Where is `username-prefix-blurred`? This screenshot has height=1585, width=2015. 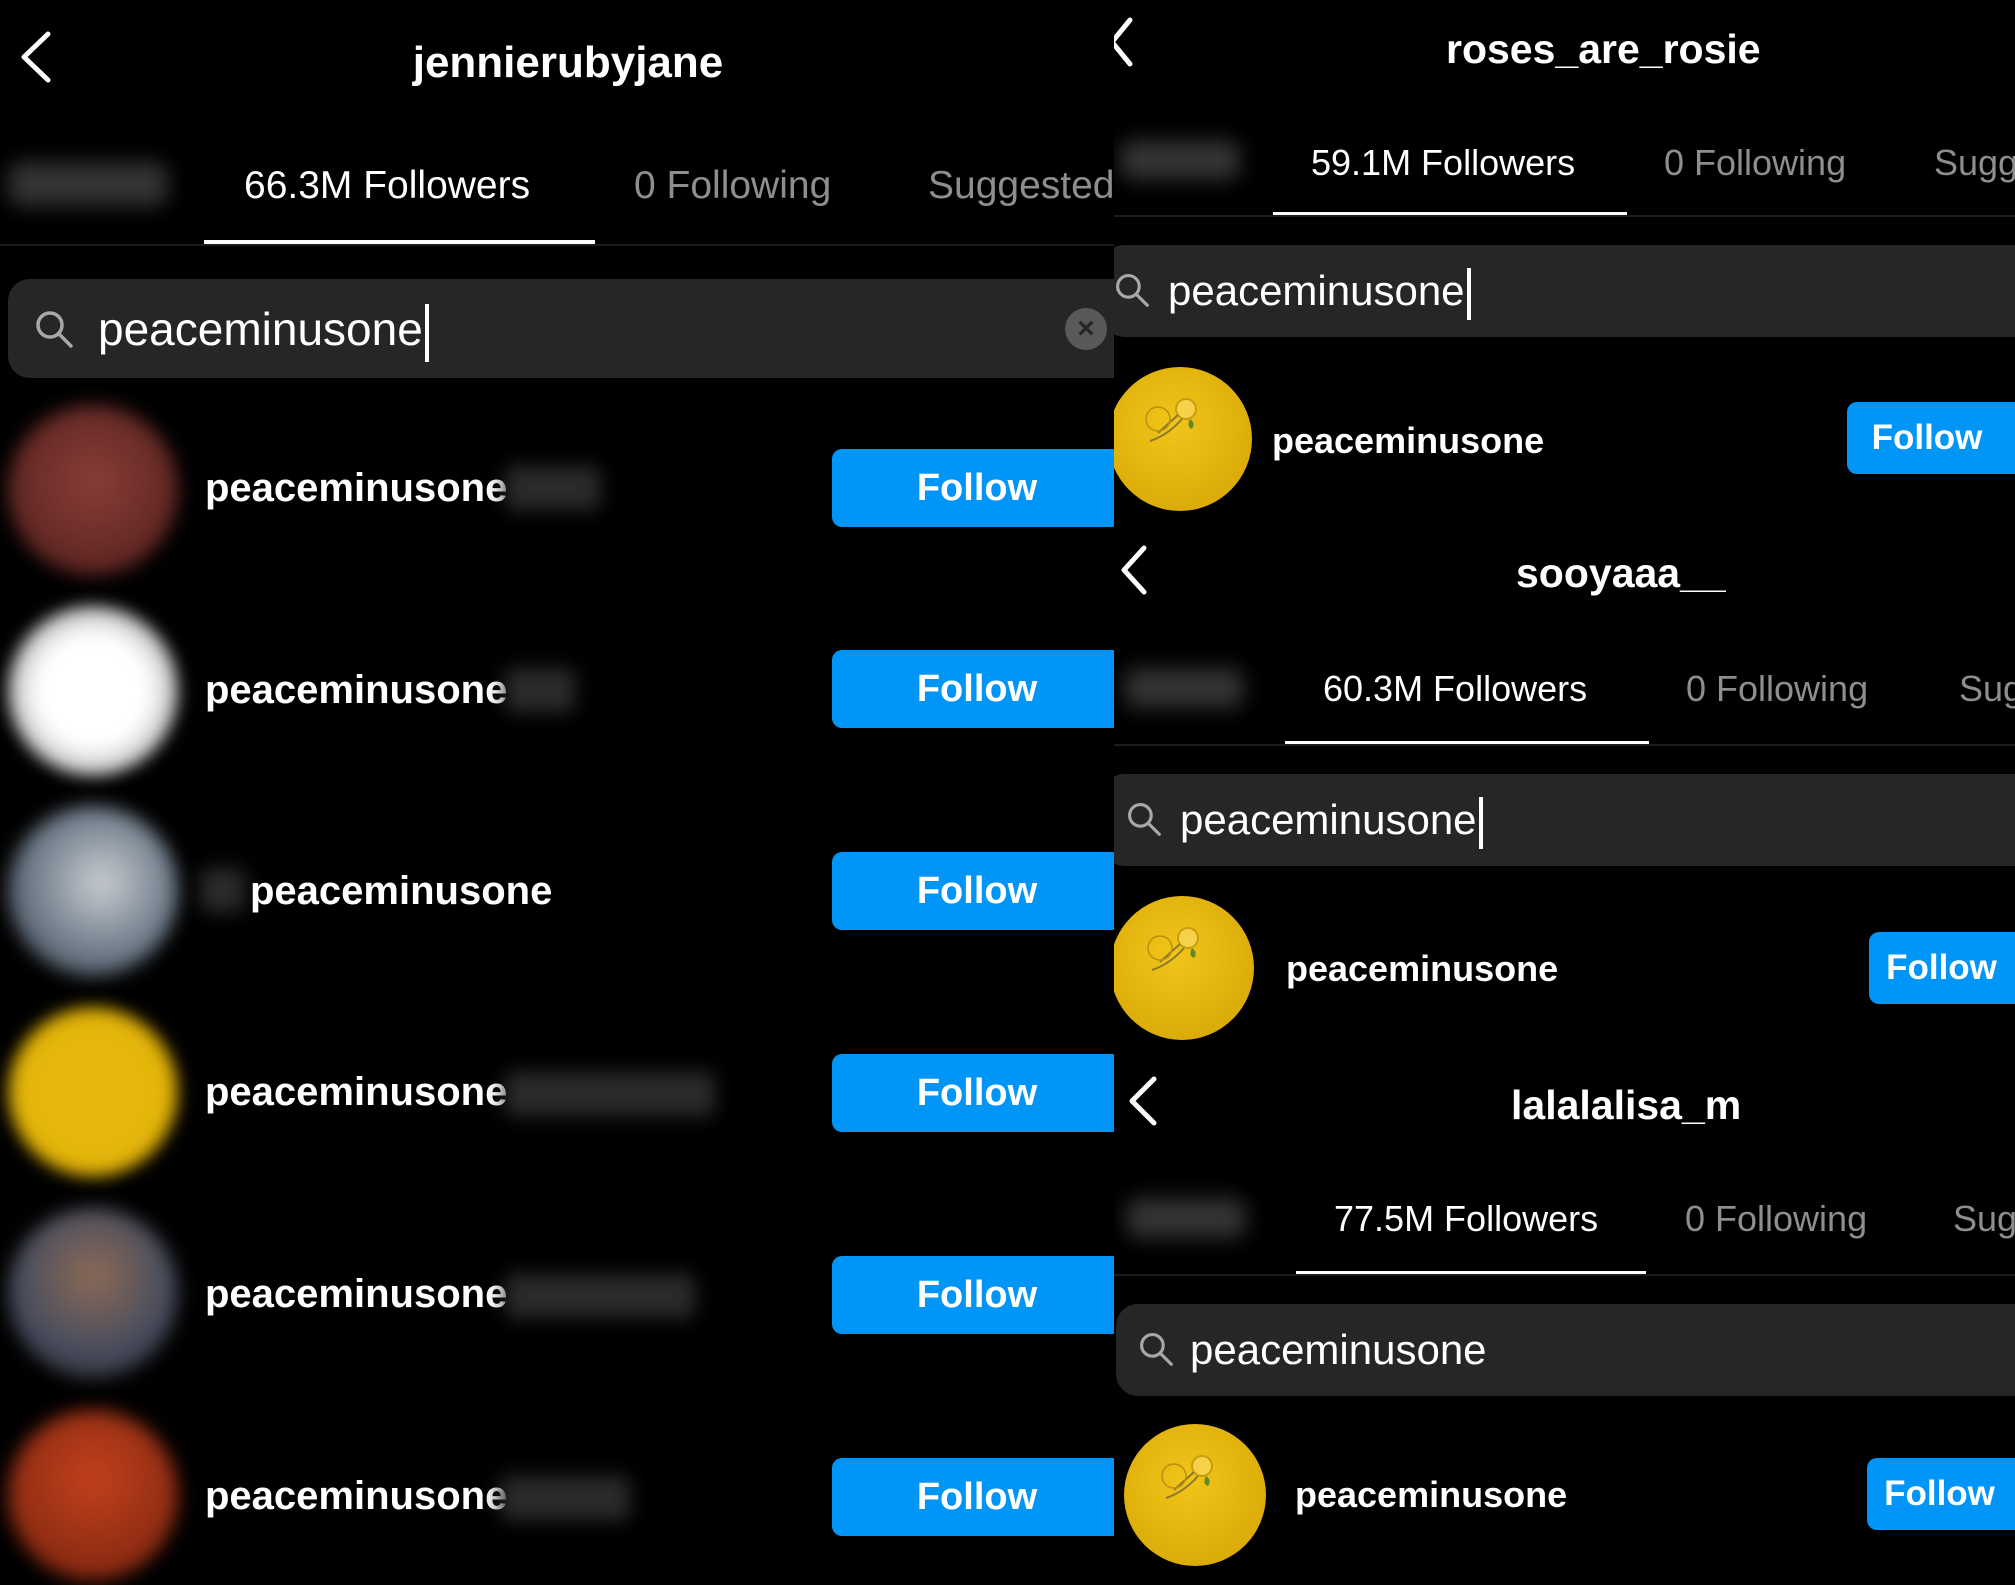
username-prefix-blurred is located at coordinates (222, 890).